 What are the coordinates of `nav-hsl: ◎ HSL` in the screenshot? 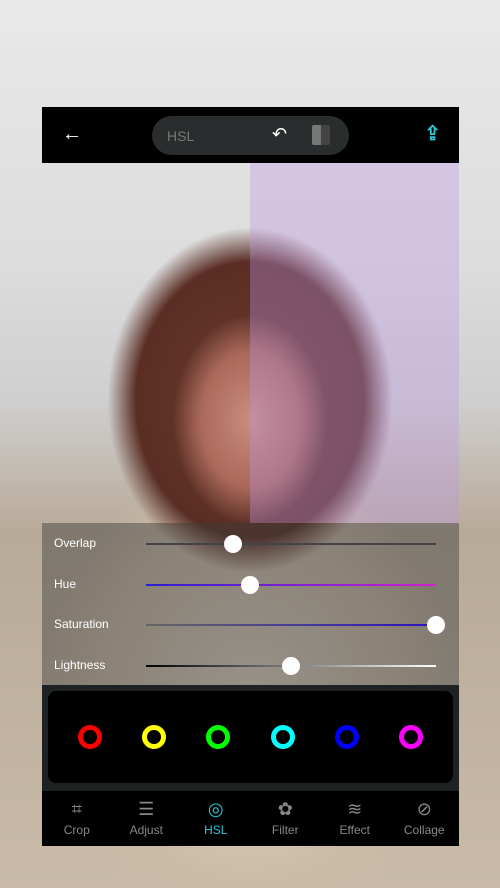 It's located at (216, 818).